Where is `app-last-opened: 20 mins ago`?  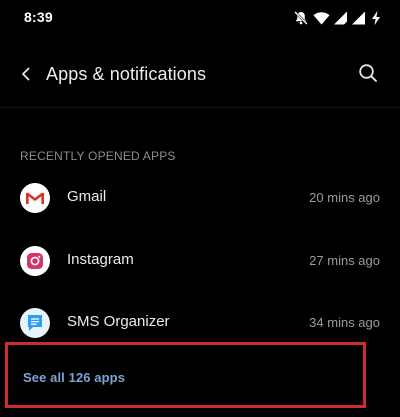
app-last-opened: 20 mins ago is located at coordinates (344, 197).